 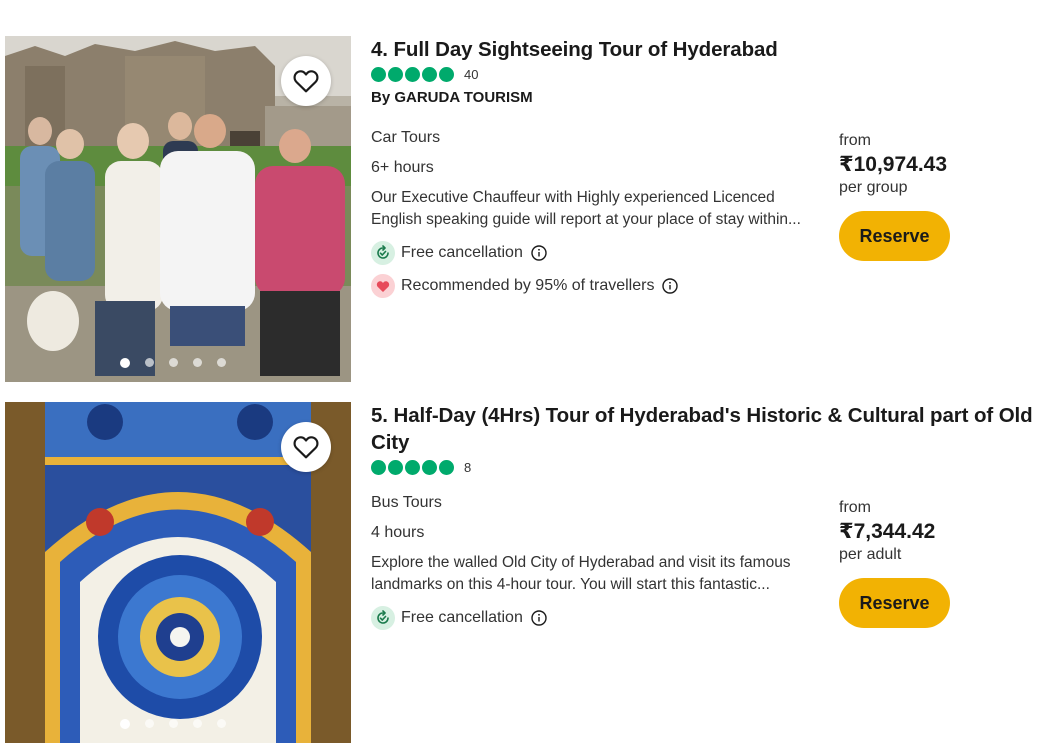 What do you see at coordinates (468, 467) in the screenshot?
I see `review-count: 8` at bounding box center [468, 467].